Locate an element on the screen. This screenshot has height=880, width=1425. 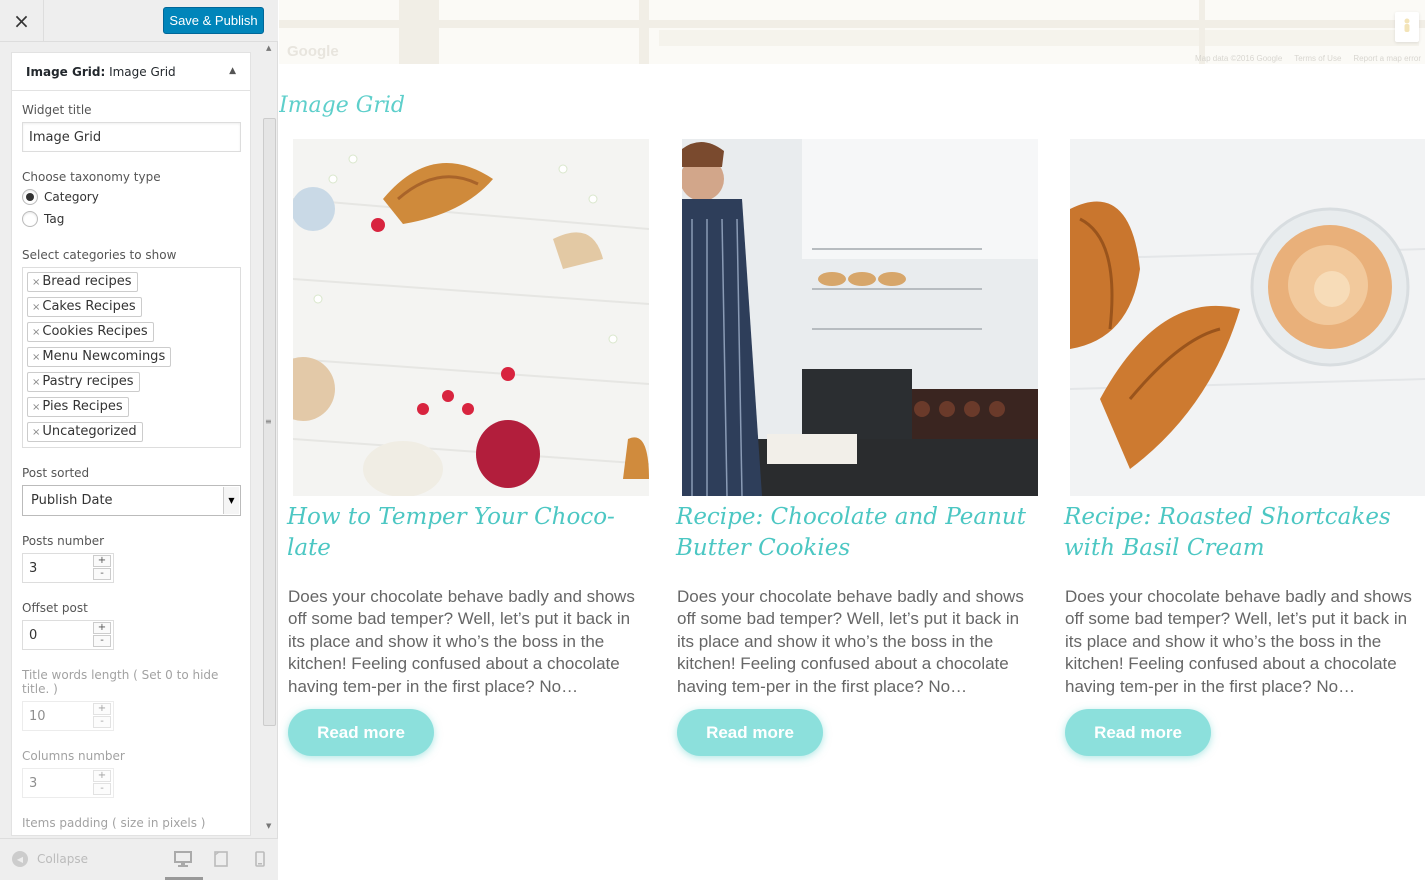
sidebar-scrollbar: ▲ ≡ ▼ is located at coordinates (269, 439).